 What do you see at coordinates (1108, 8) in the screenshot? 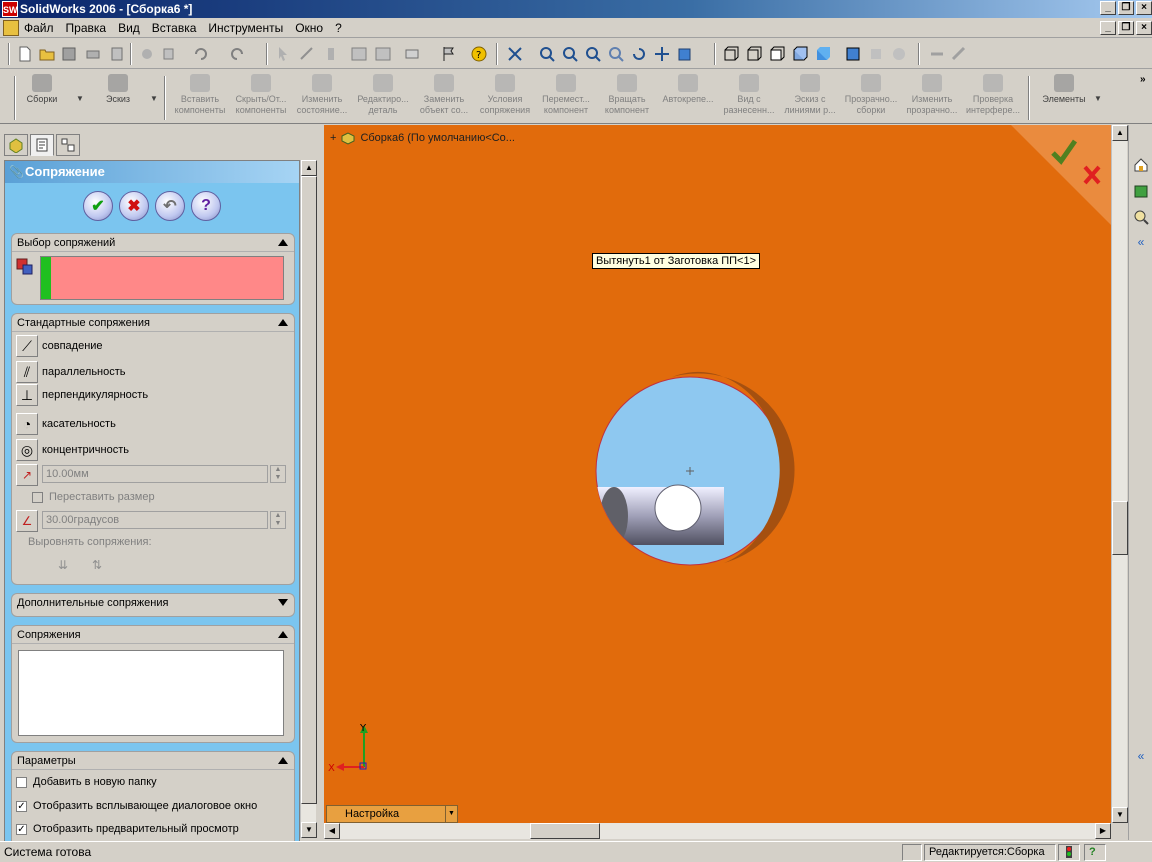
I see `minimize-button: _` at bounding box center [1108, 8].